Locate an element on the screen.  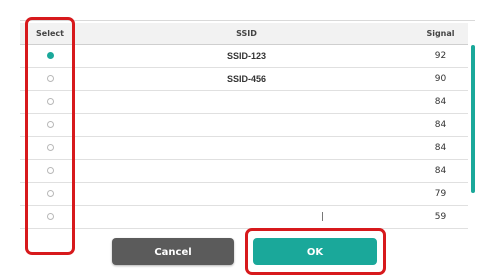
signal-cell: 90 is located at coordinates (440, 79).